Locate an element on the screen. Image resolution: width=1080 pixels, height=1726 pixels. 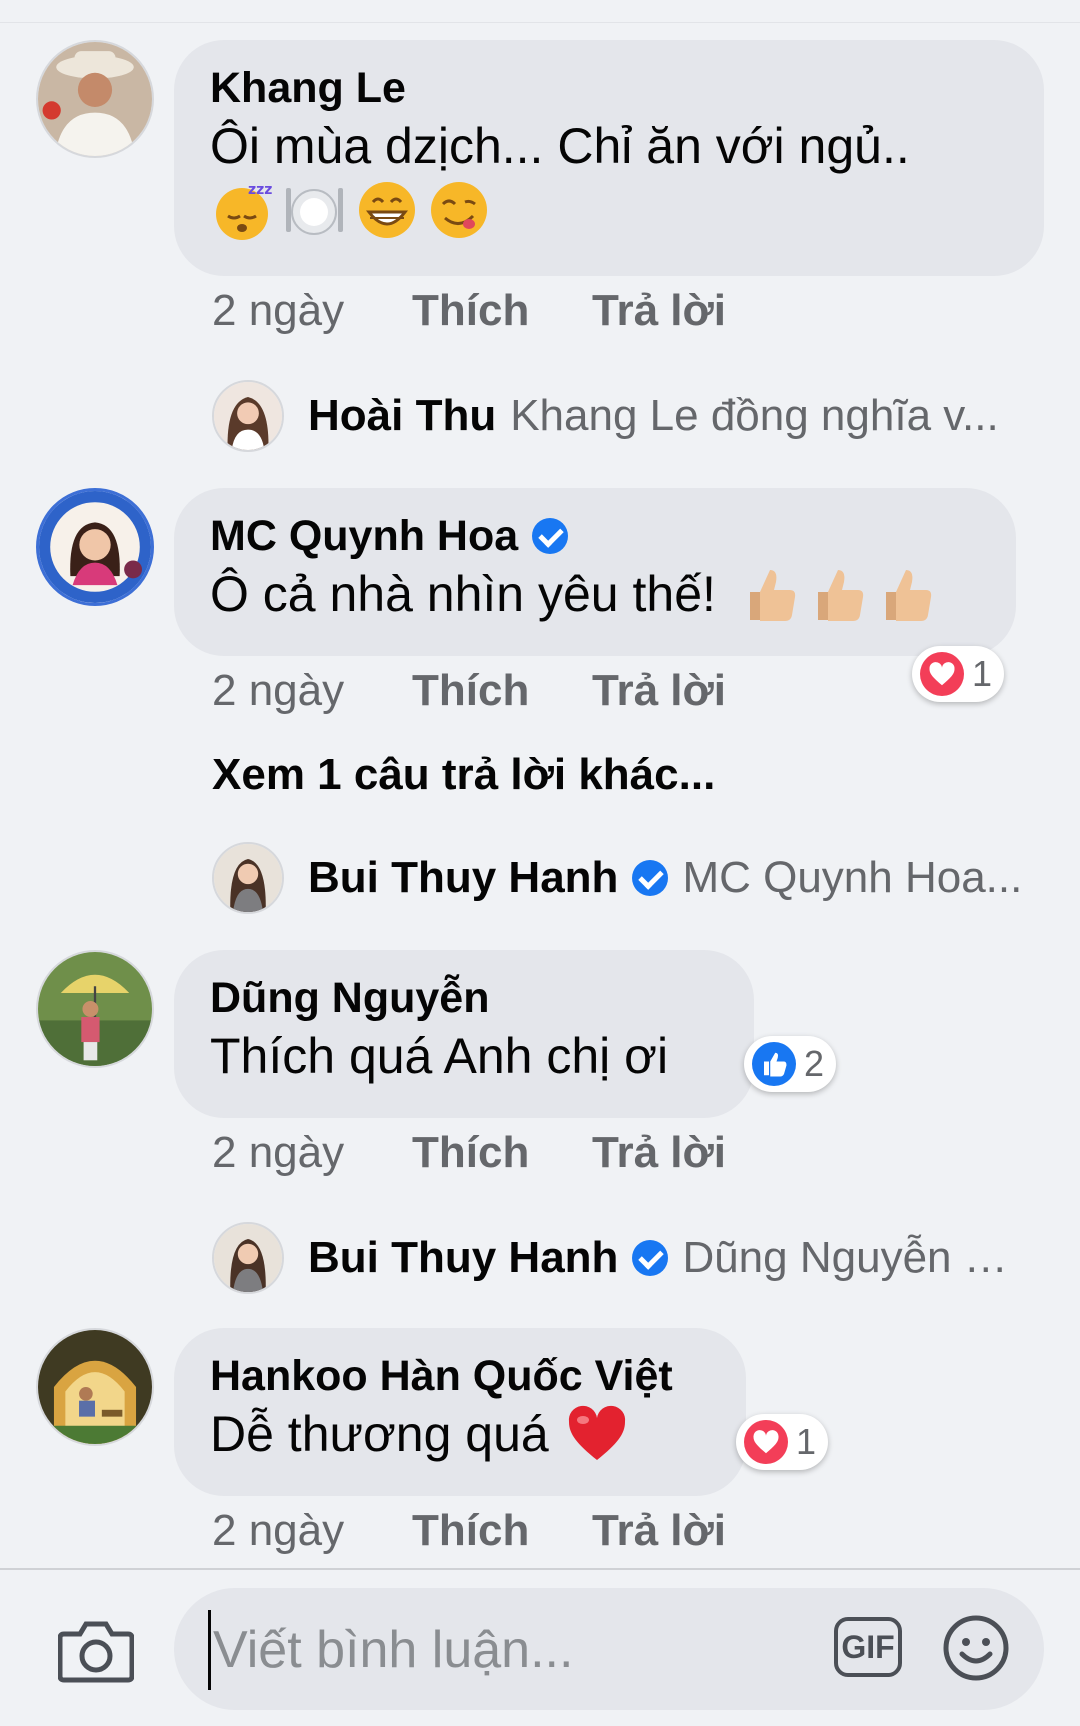
comment-bubble: Hankoo Hàn Quốc Việt Dễ thương quá is located at coordinates (460, 1412).